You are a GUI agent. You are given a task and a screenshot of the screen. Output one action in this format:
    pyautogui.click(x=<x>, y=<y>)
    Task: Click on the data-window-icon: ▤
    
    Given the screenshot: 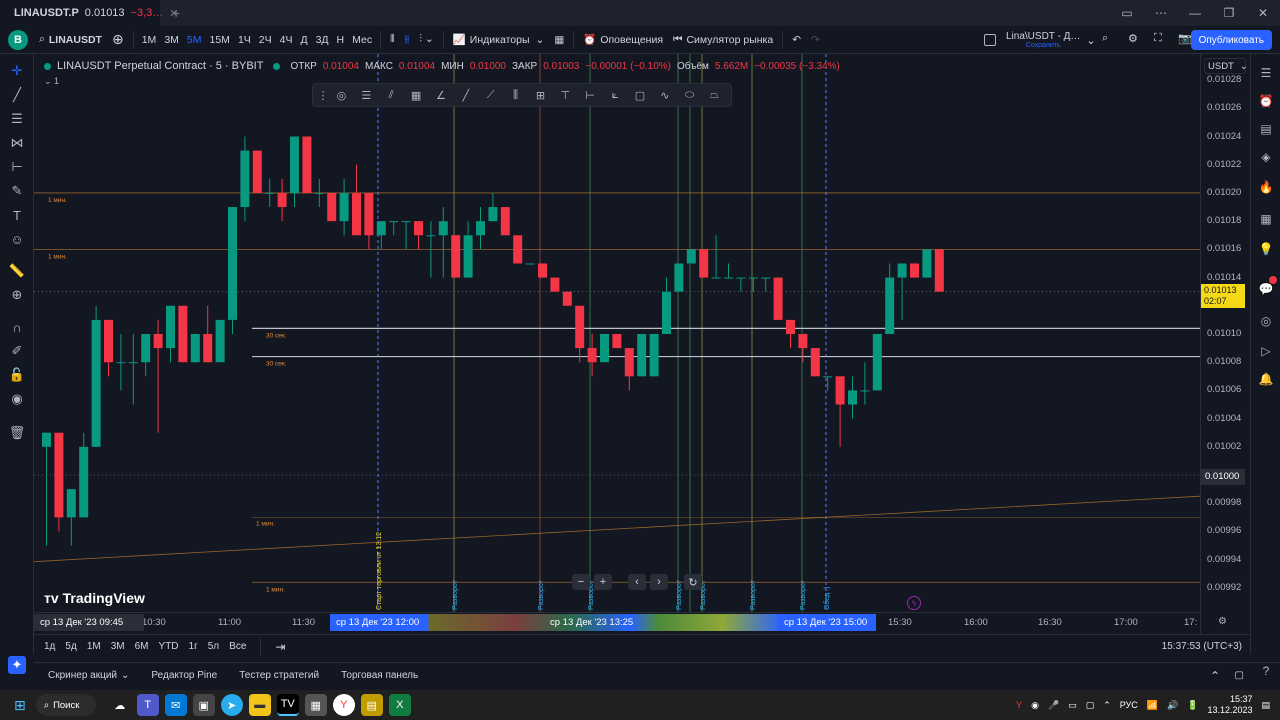 What is the action you would take?
    pyautogui.click(x=1266, y=129)
    